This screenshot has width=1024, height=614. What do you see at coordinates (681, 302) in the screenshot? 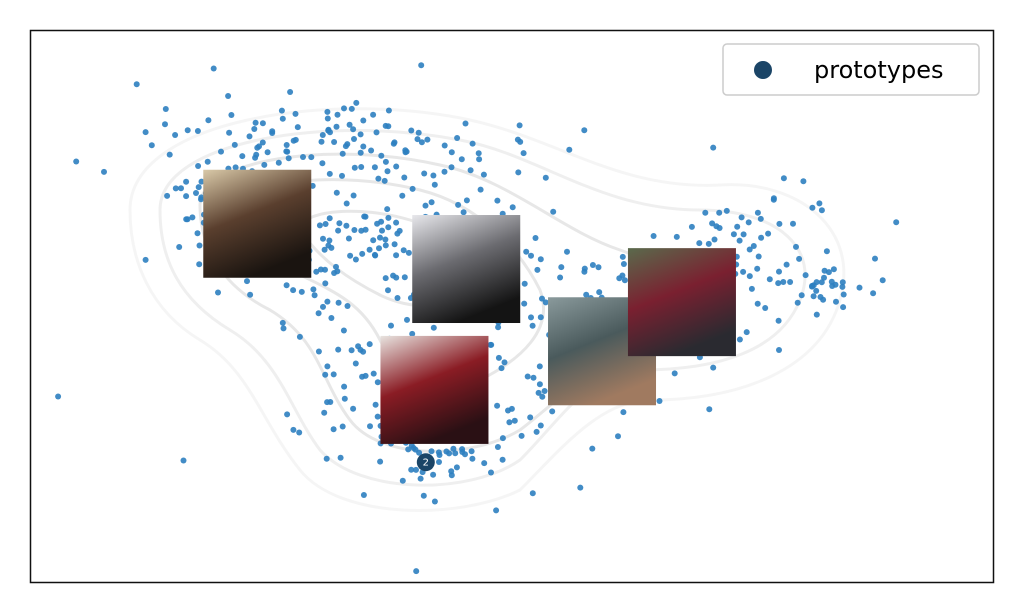
I see `prototype-image-performers-hats` at bounding box center [681, 302].